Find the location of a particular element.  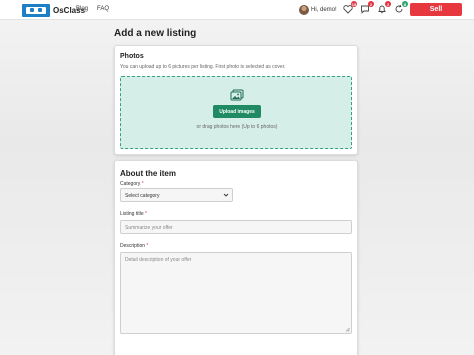

listing-title-input: Summarize your offer is located at coordinates (236, 227).